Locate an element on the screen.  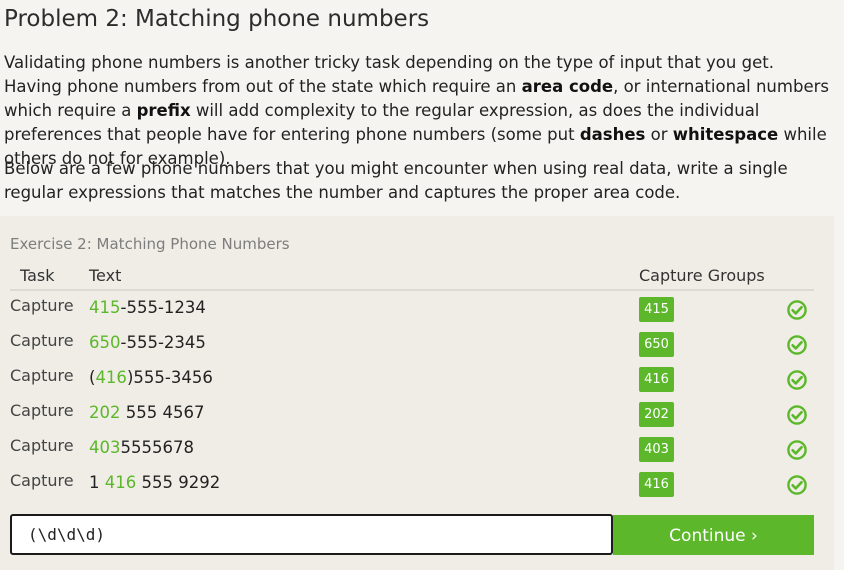
table-row: Capture 4035555678 403 is located at coordinates (417, 453).